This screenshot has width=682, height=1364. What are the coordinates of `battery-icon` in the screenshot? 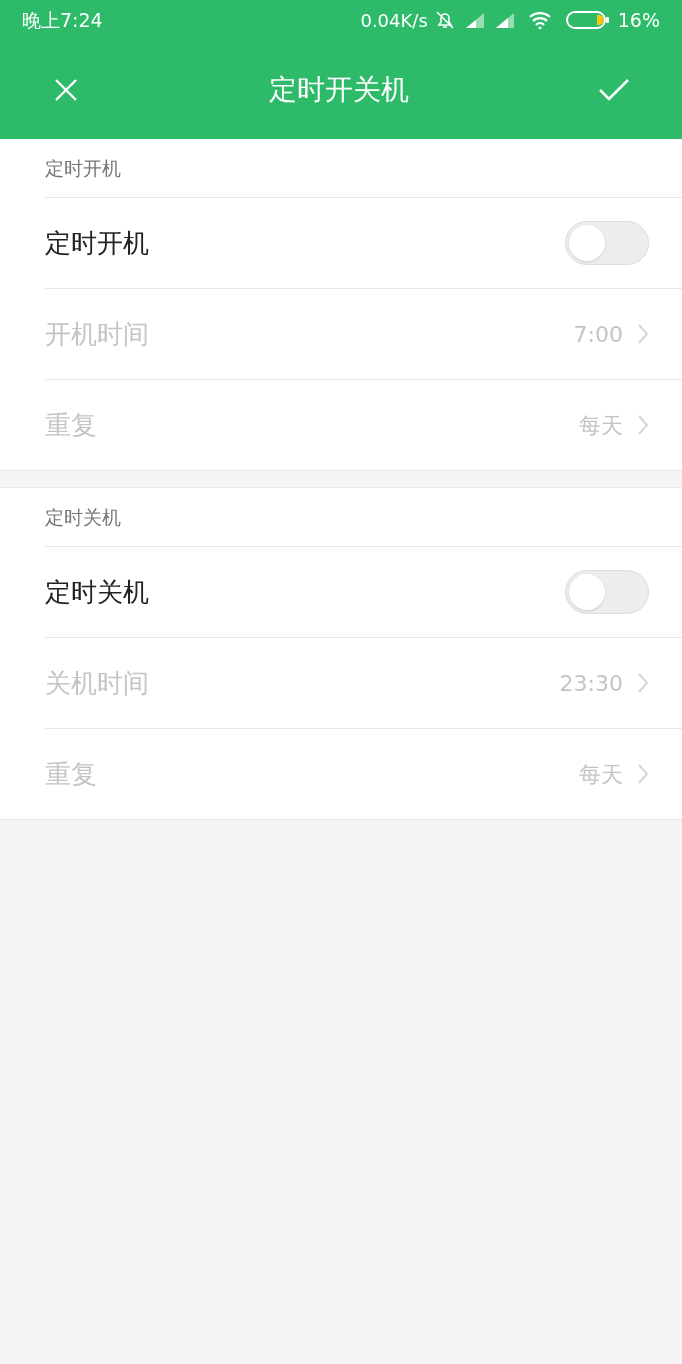 It's located at (587, 20).